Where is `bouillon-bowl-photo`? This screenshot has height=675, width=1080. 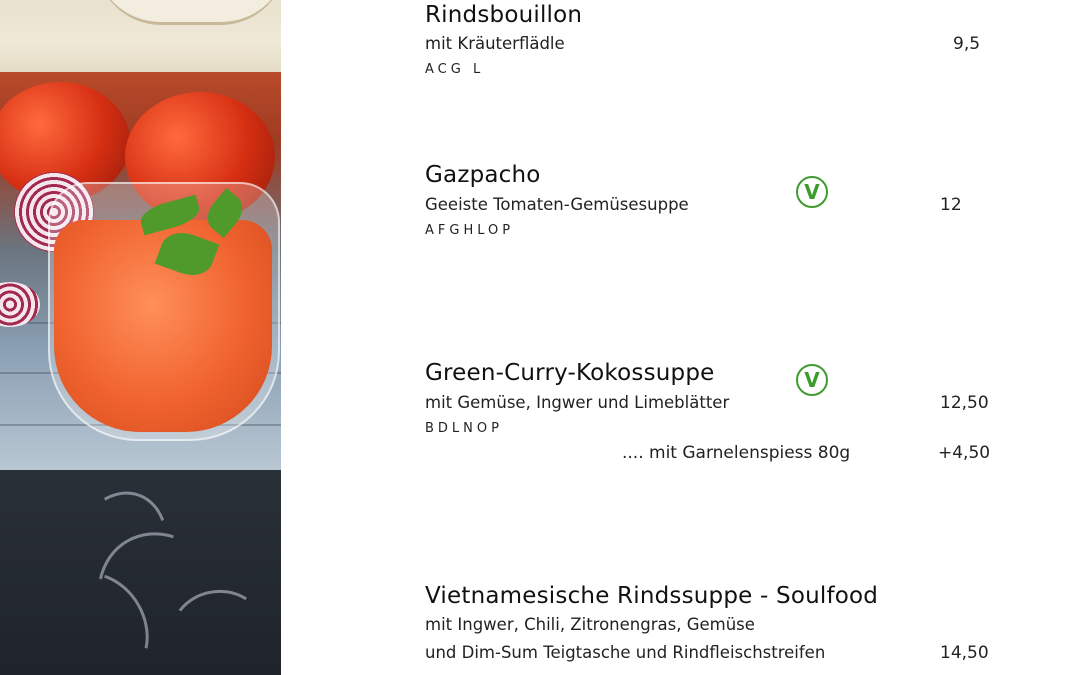 bouillon-bowl-photo is located at coordinates (140, 36).